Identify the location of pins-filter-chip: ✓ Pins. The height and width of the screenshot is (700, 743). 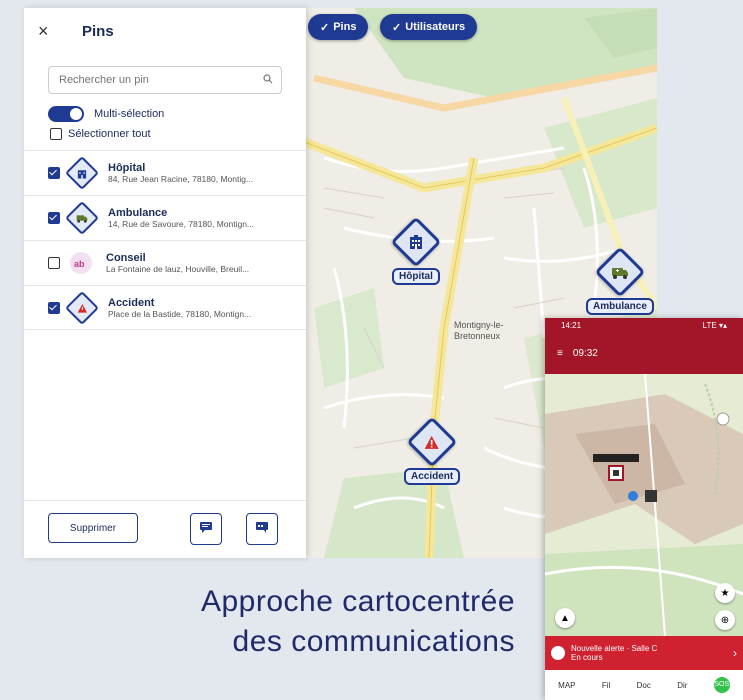
(338, 27).